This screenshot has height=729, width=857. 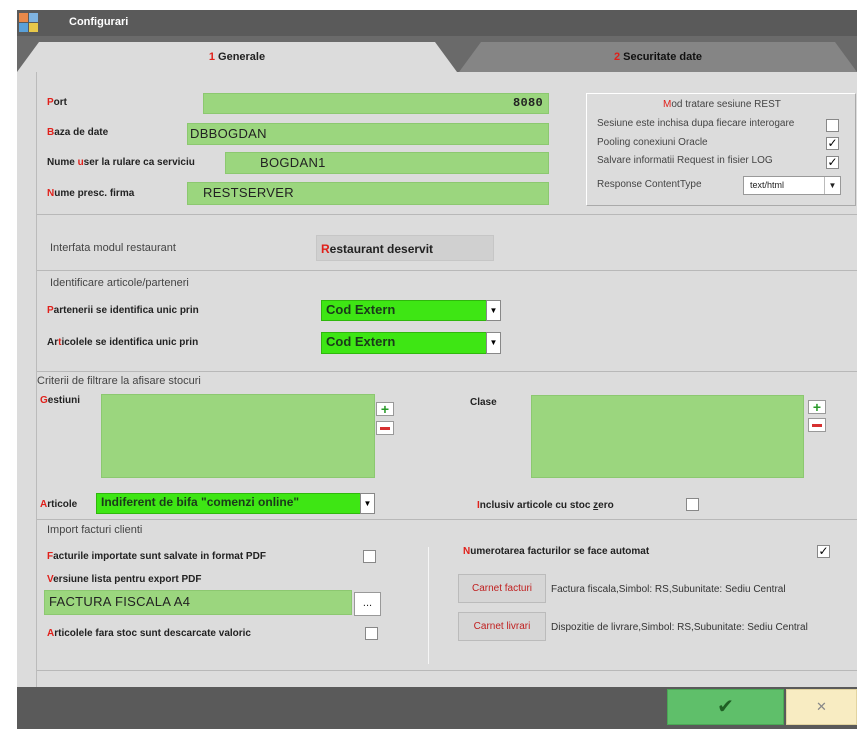 I want to click on articles-value: Cod Extern, so click(x=361, y=341).